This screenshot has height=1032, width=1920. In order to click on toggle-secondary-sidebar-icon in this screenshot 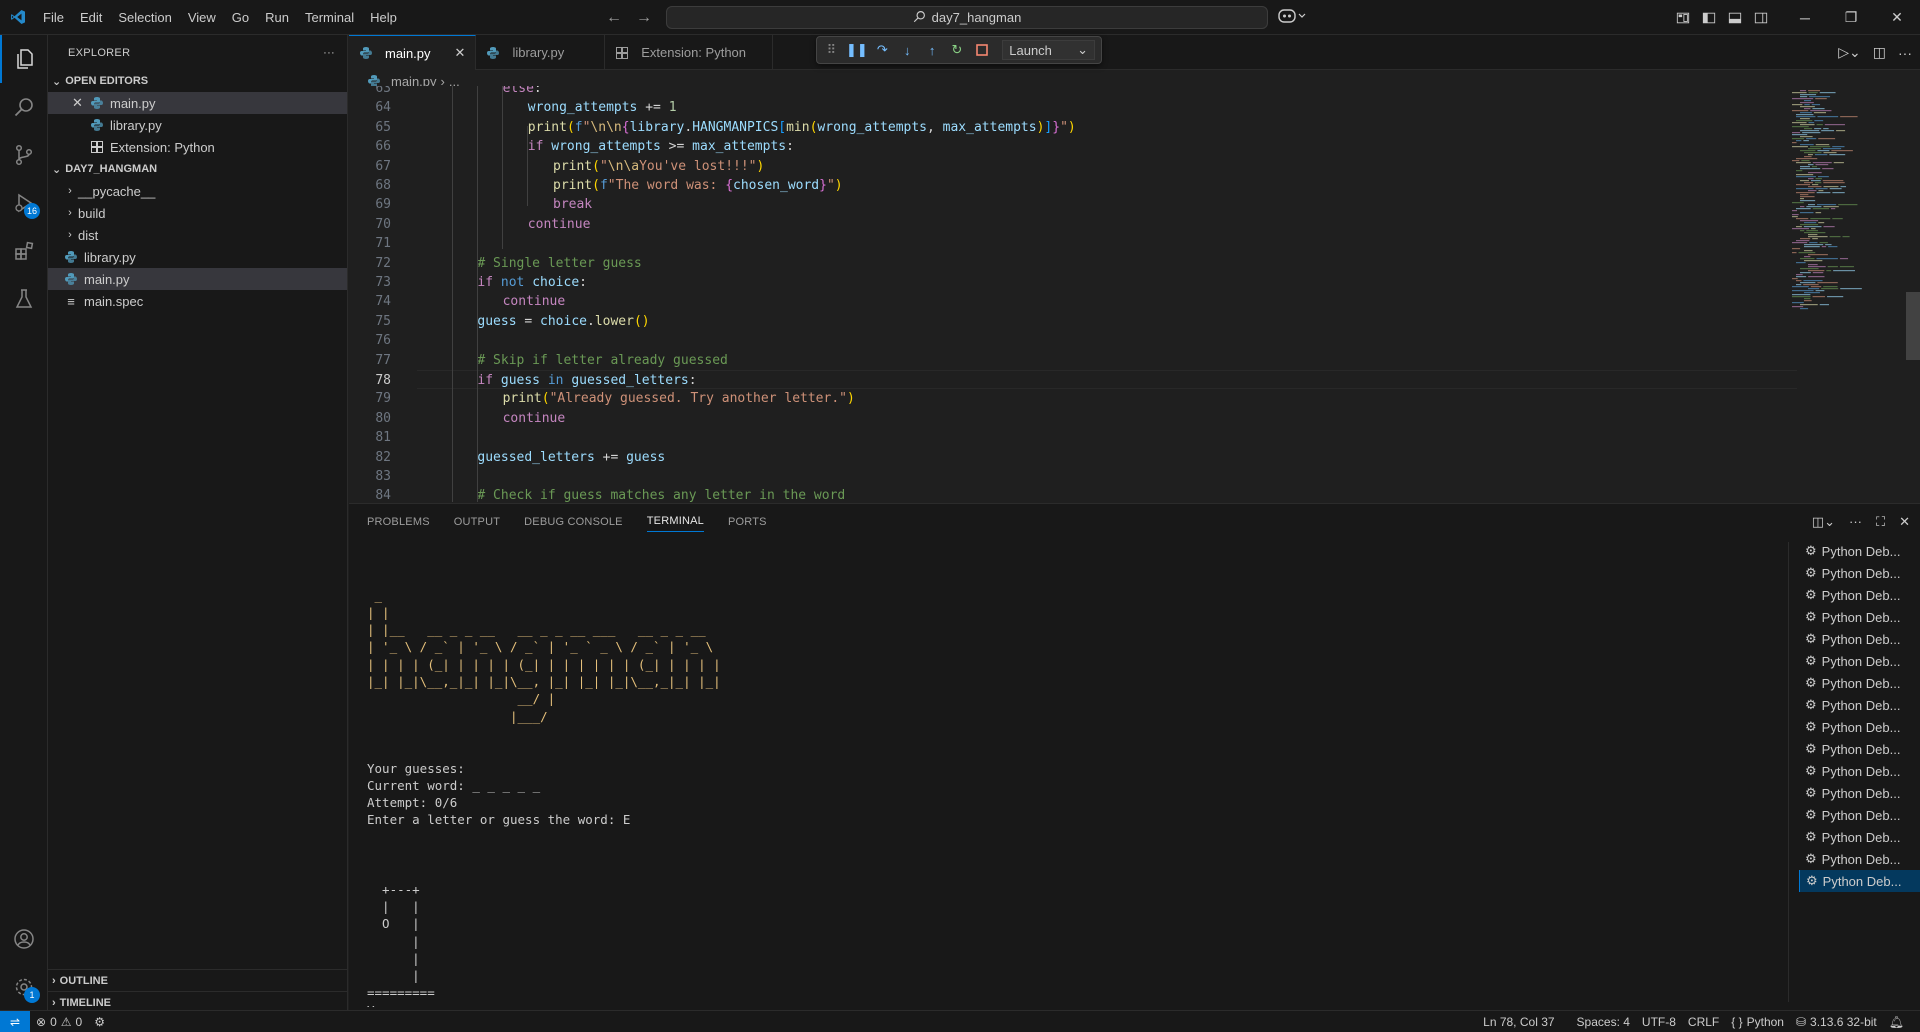, I will do `click(1761, 17)`.